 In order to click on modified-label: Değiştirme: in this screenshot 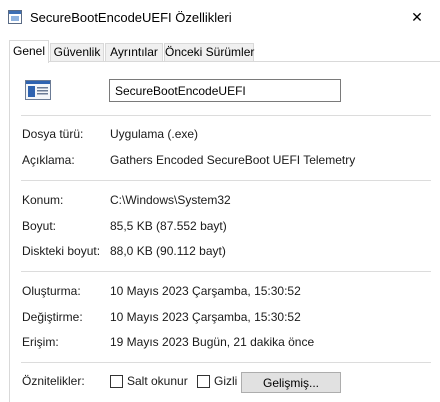, I will do `click(52, 317)`.